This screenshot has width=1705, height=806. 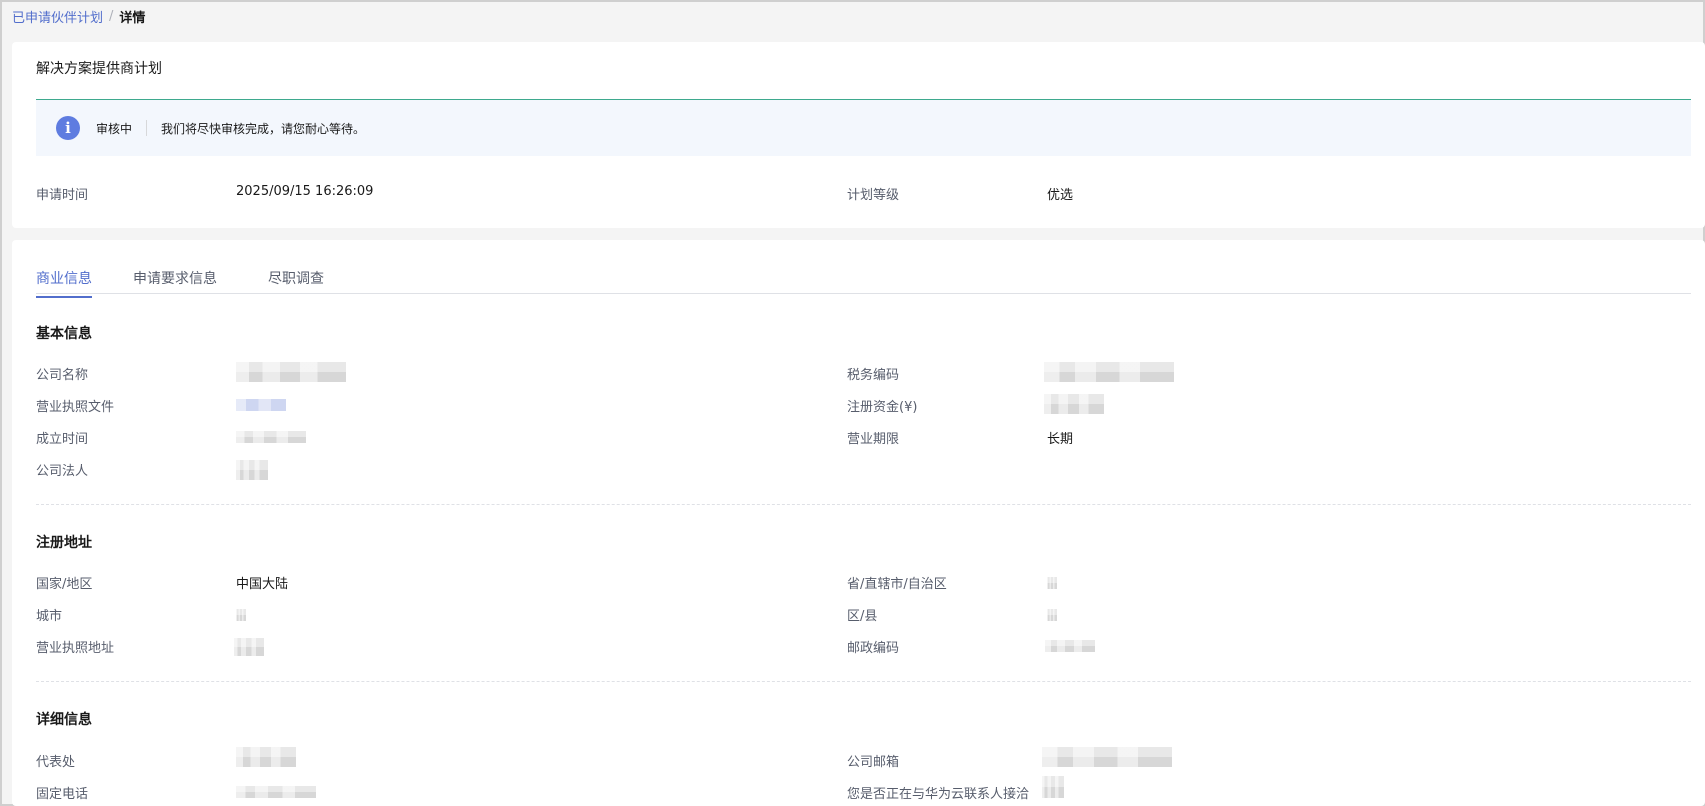 What do you see at coordinates (263, 128) in the screenshot?
I see `status-message: 我们将尽快审核完成，请您耐心等待。` at bounding box center [263, 128].